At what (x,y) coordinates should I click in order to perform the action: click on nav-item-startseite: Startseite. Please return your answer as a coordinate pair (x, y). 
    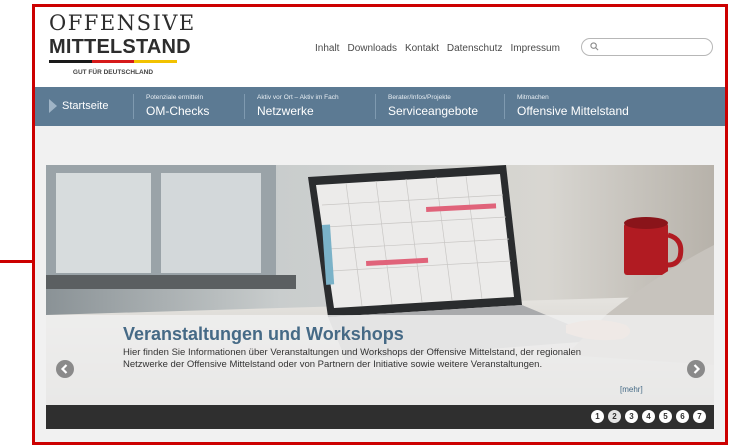
    Looking at the image, I should click on (84, 106).